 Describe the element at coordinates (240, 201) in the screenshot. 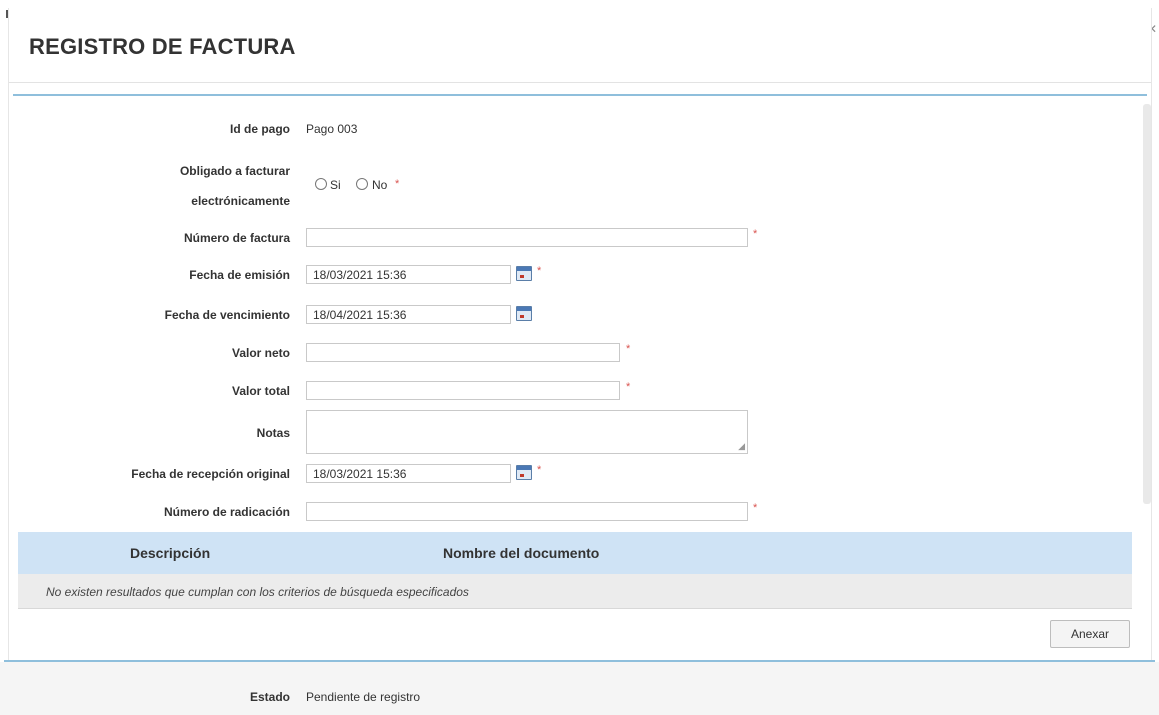

I see `obligado-label-line2: electrónicamente` at that location.